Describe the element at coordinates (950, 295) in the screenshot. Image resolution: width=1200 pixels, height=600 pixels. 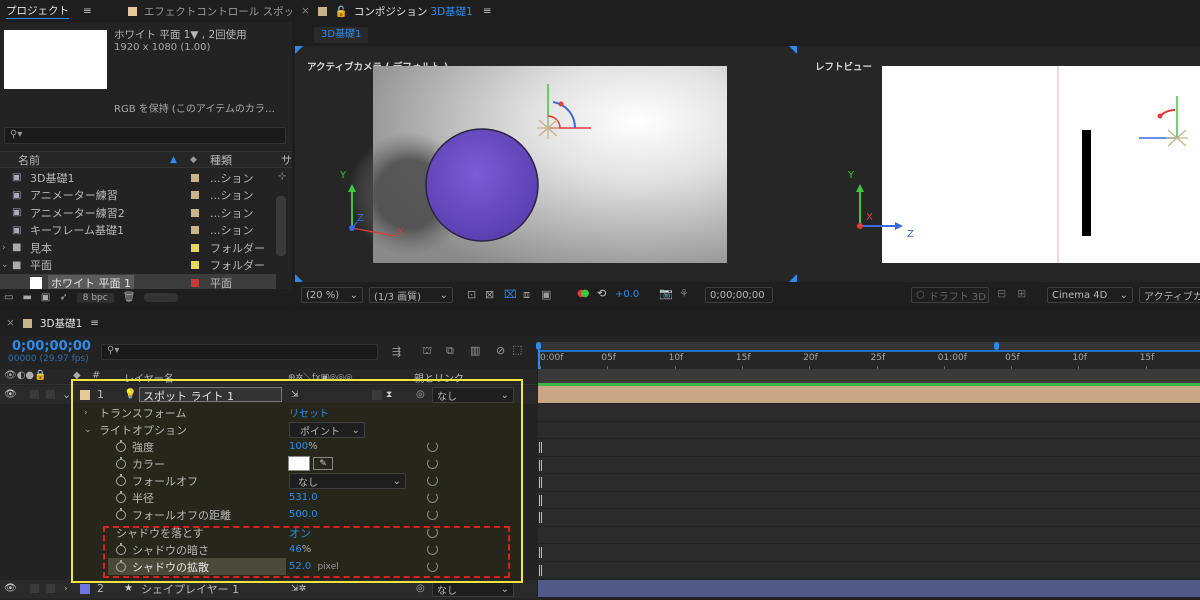
I see `draft-3d-button: ⬡ ドラフト 3D` at that location.